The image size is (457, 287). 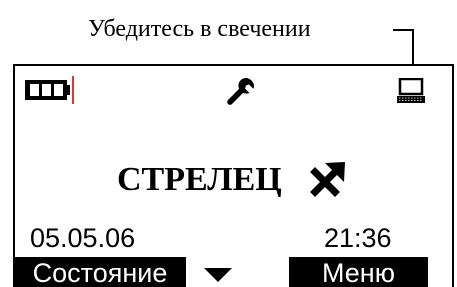 I want to click on callout-line, so click(x=403, y=30).